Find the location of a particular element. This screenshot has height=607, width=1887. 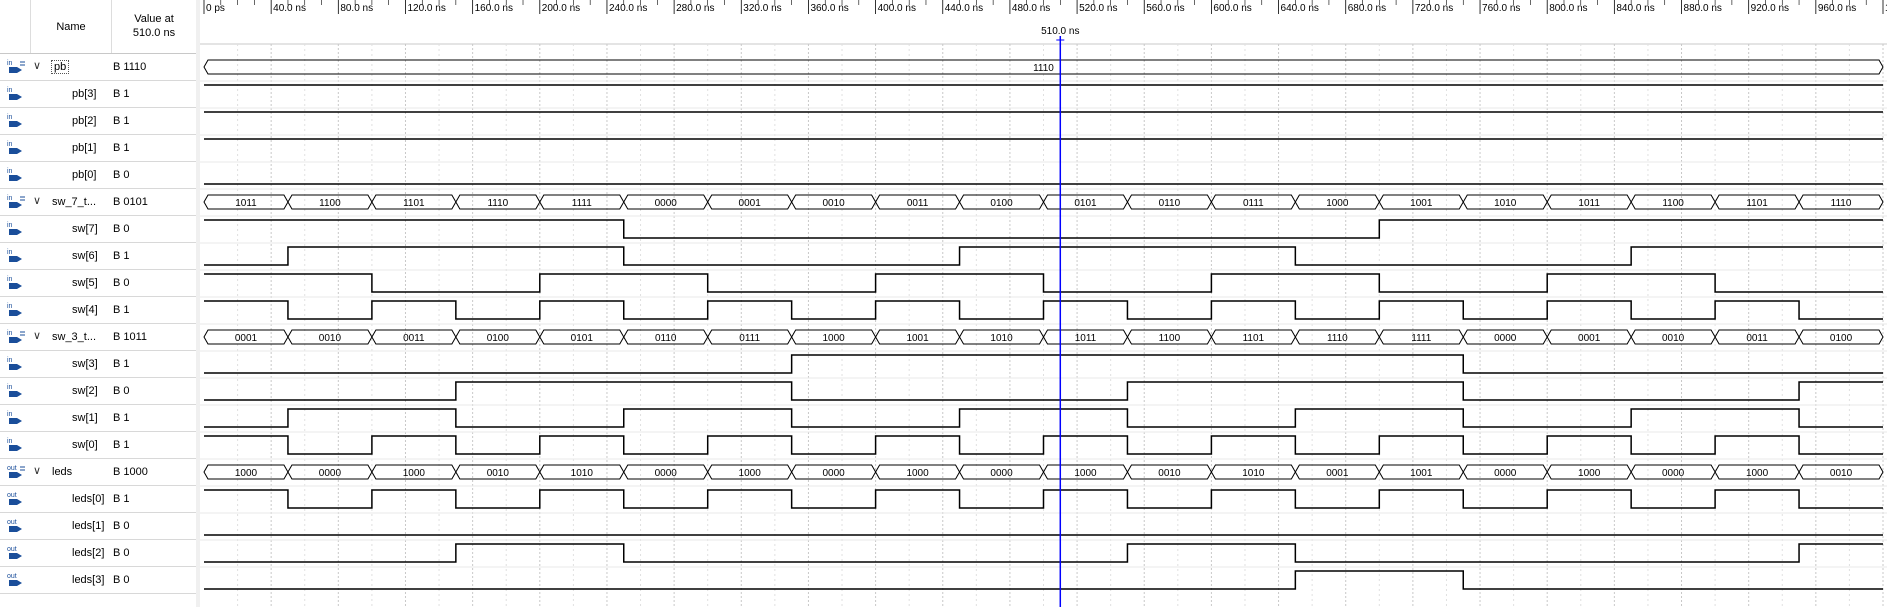

bus-value-label: 1001 is located at coordinates (1421, 473).